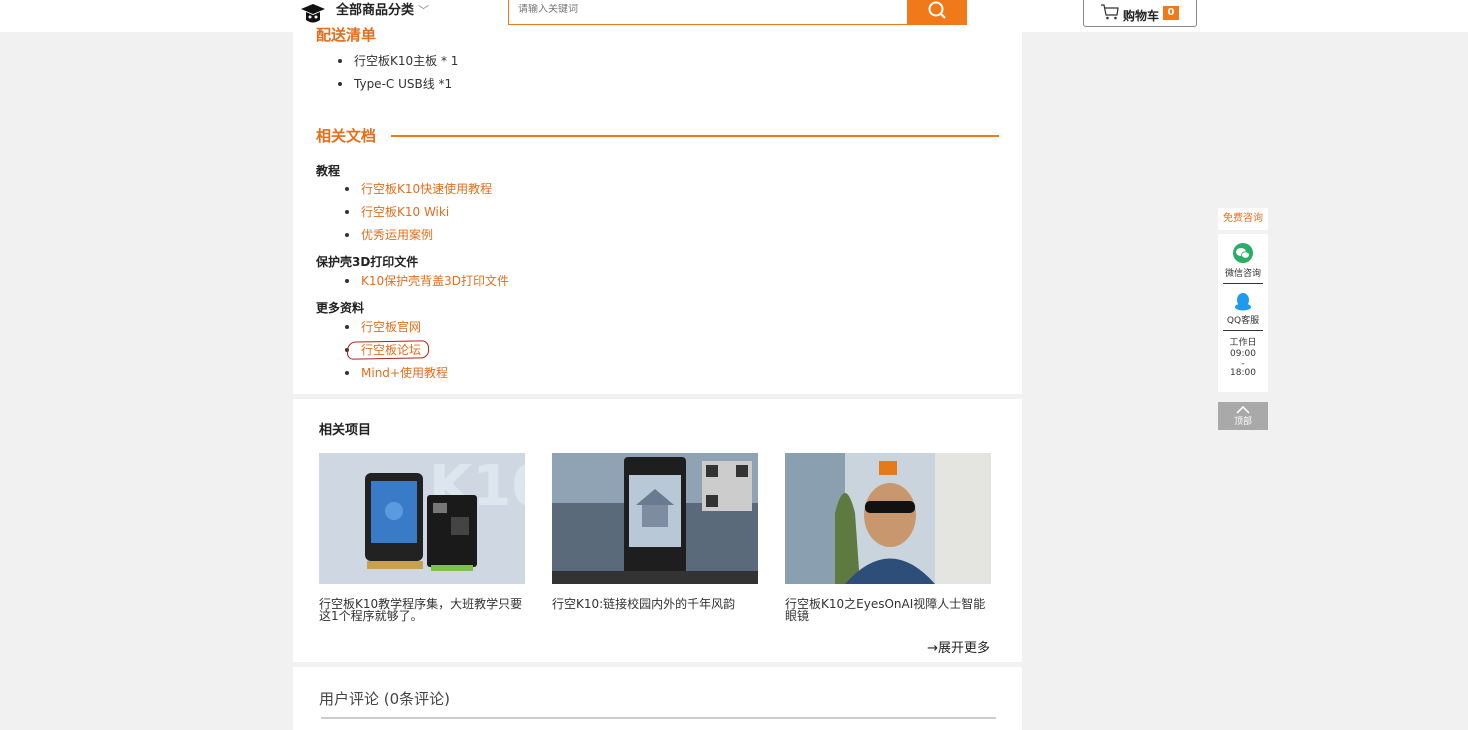  Describe the element at coordinates (1243, 373) in the screenshot. I see `work-hours-end: 18:00` at that location.